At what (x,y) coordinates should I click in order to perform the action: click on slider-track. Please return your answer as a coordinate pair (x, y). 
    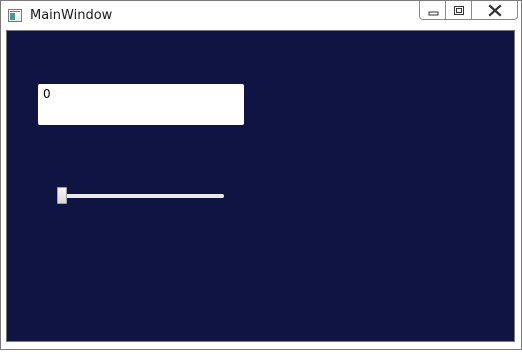
    Looking at the image, I should click on (140, 196).